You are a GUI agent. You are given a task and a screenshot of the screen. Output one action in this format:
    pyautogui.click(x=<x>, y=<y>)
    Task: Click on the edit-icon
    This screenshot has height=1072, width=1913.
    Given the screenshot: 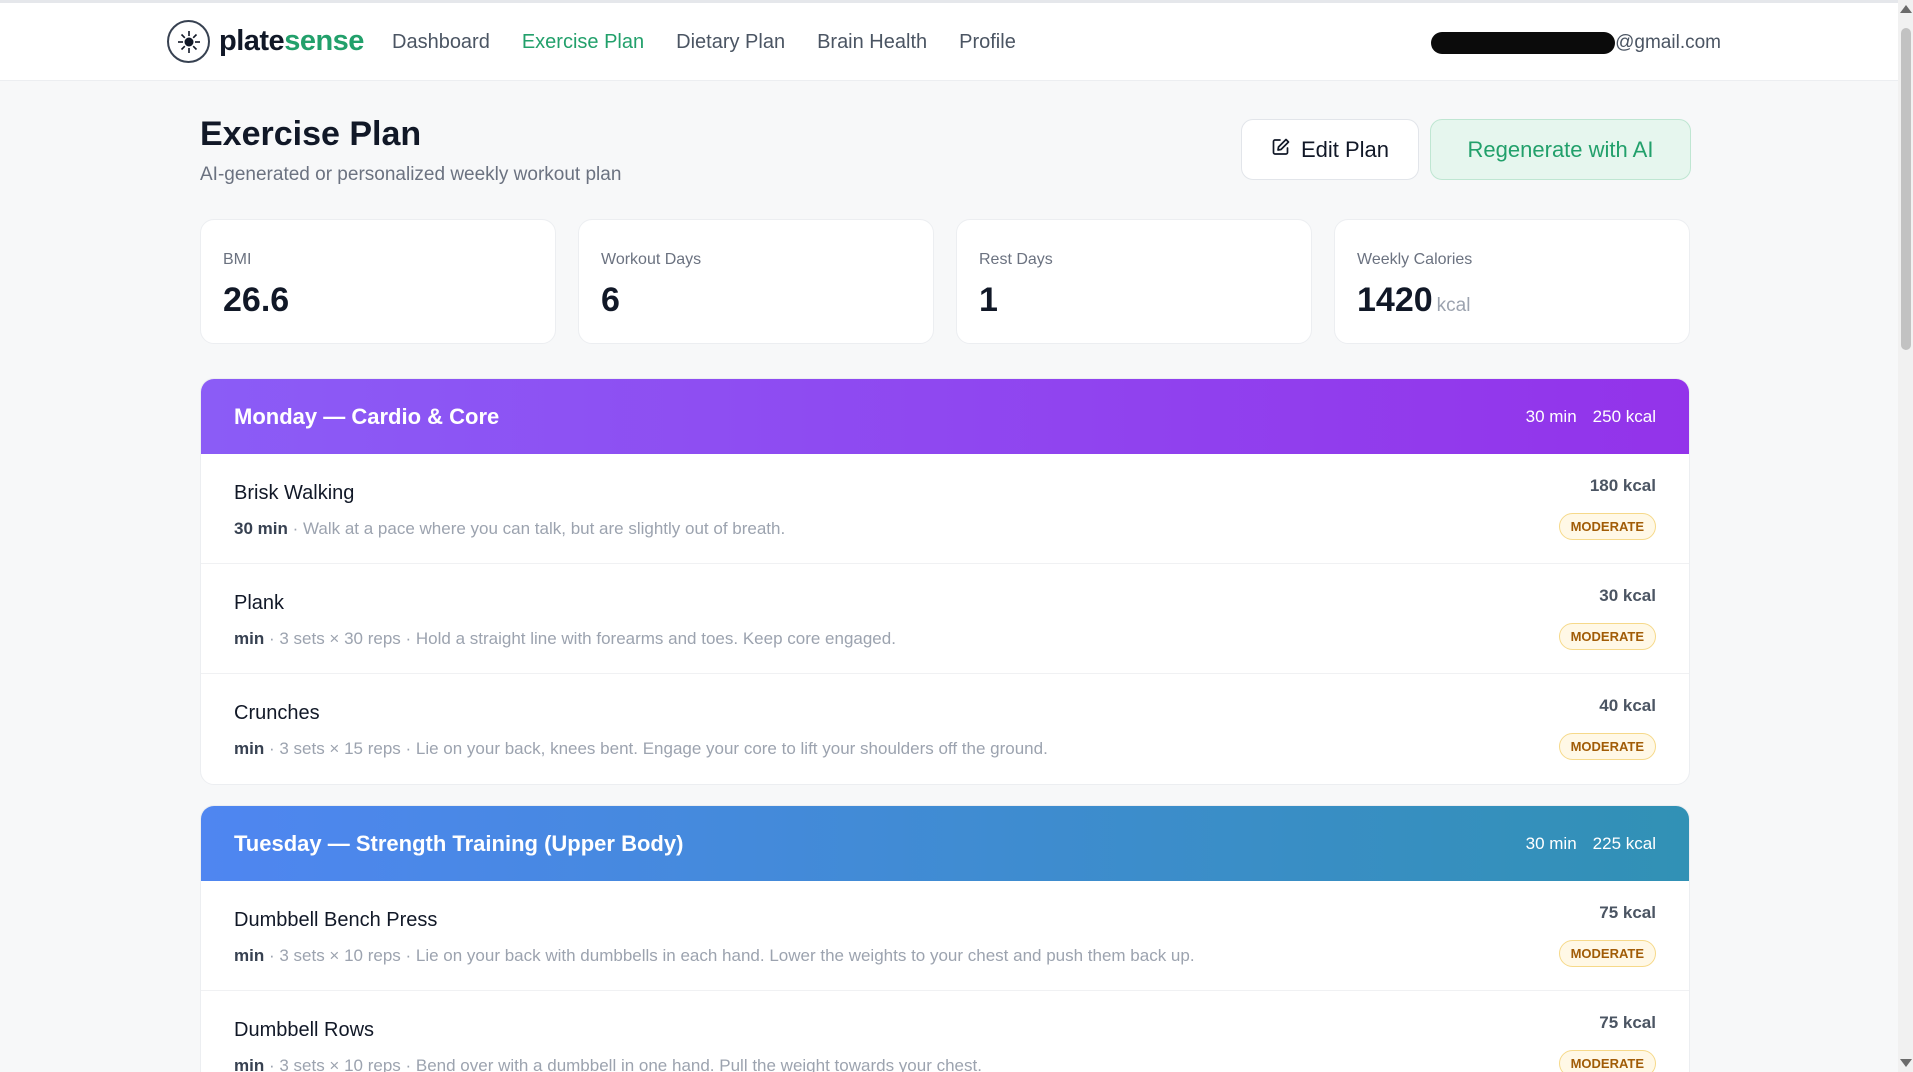 What is the action you would take?
    pyautogui.click(x=1281, y=150)
    